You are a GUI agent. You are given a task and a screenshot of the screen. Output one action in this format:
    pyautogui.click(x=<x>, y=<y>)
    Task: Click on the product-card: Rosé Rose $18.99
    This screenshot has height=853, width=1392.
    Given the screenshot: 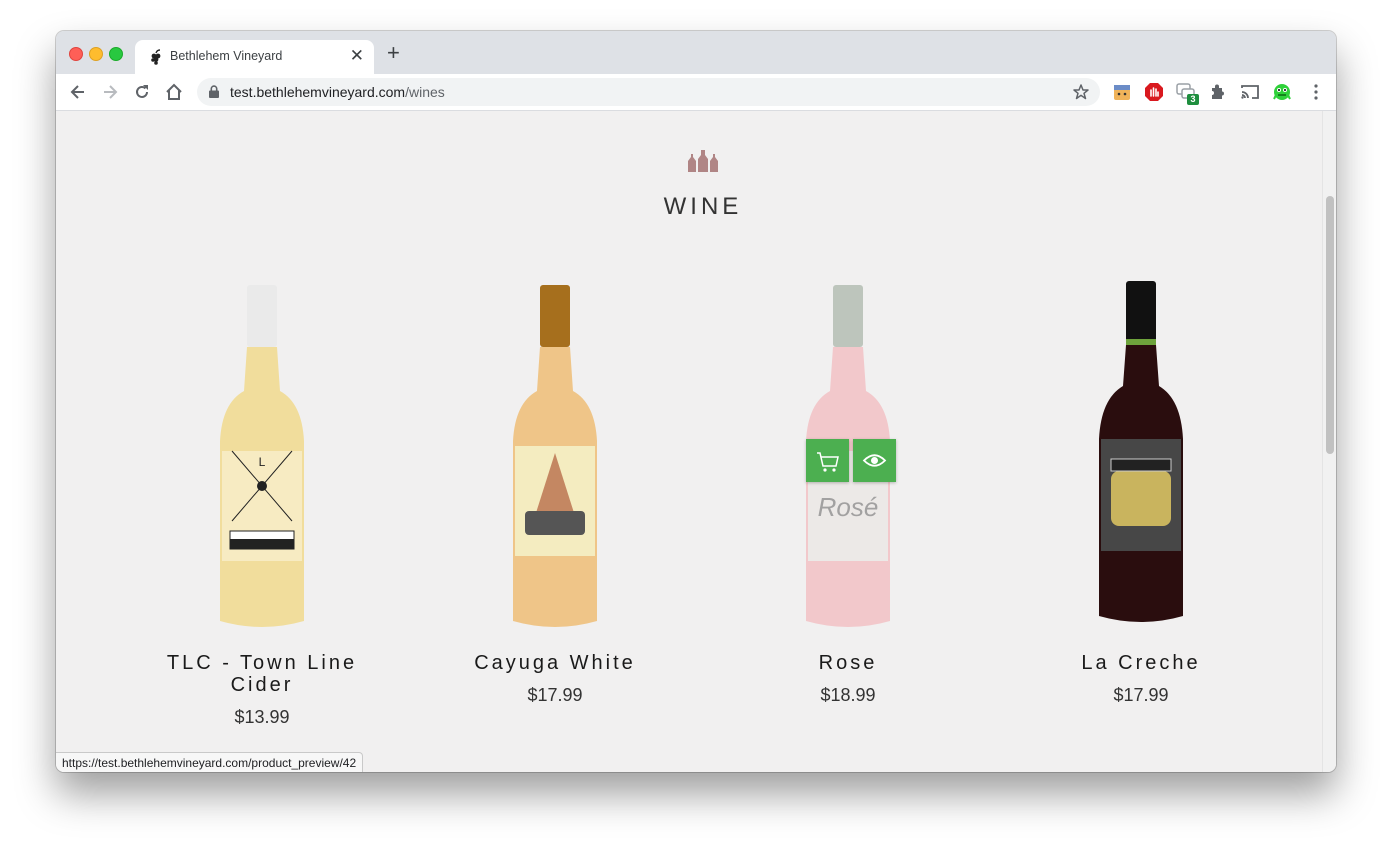 What is the action you would take?
    pyautogui.click(x=848, y=493)
    